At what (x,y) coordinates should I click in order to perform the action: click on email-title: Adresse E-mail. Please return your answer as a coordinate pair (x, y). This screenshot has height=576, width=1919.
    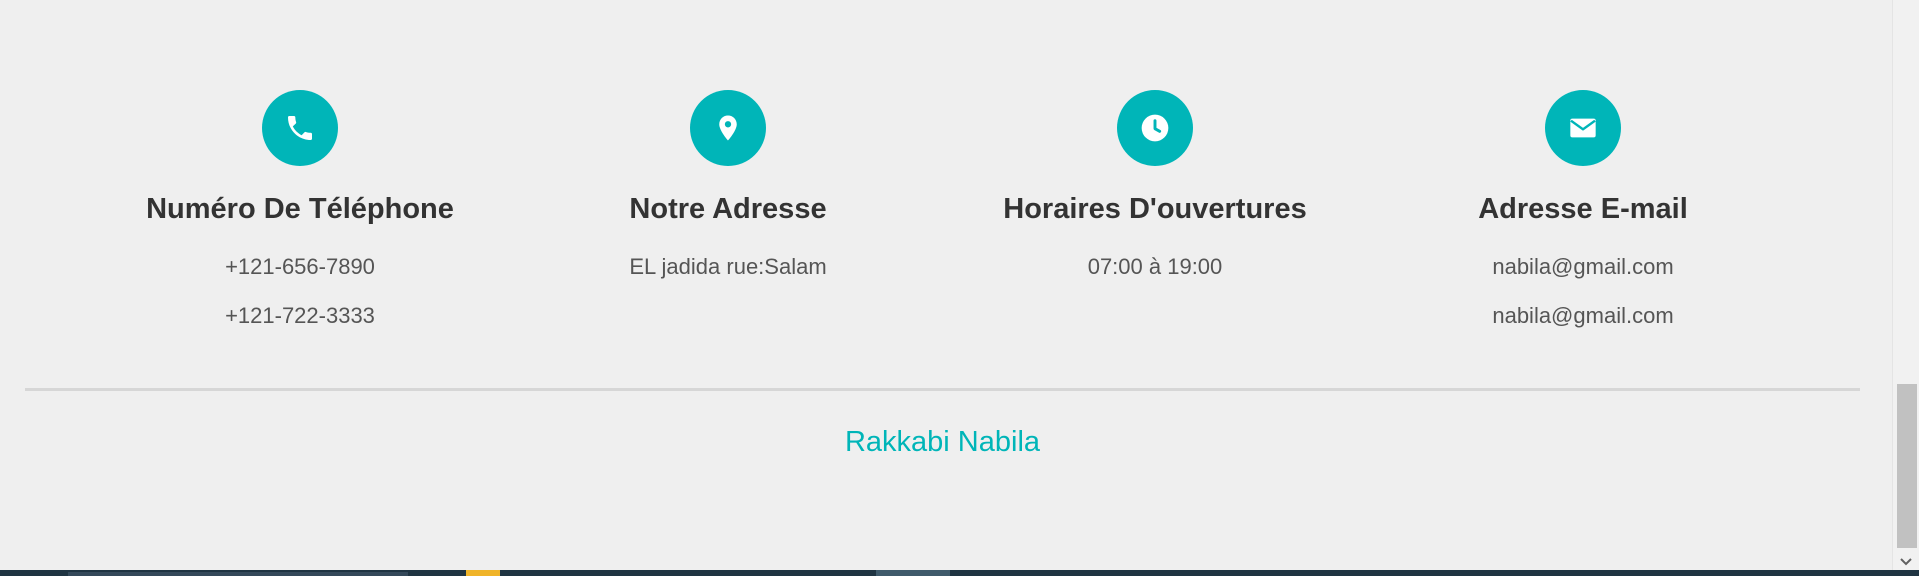
    Looking at the image, I should click on (1583, 209).